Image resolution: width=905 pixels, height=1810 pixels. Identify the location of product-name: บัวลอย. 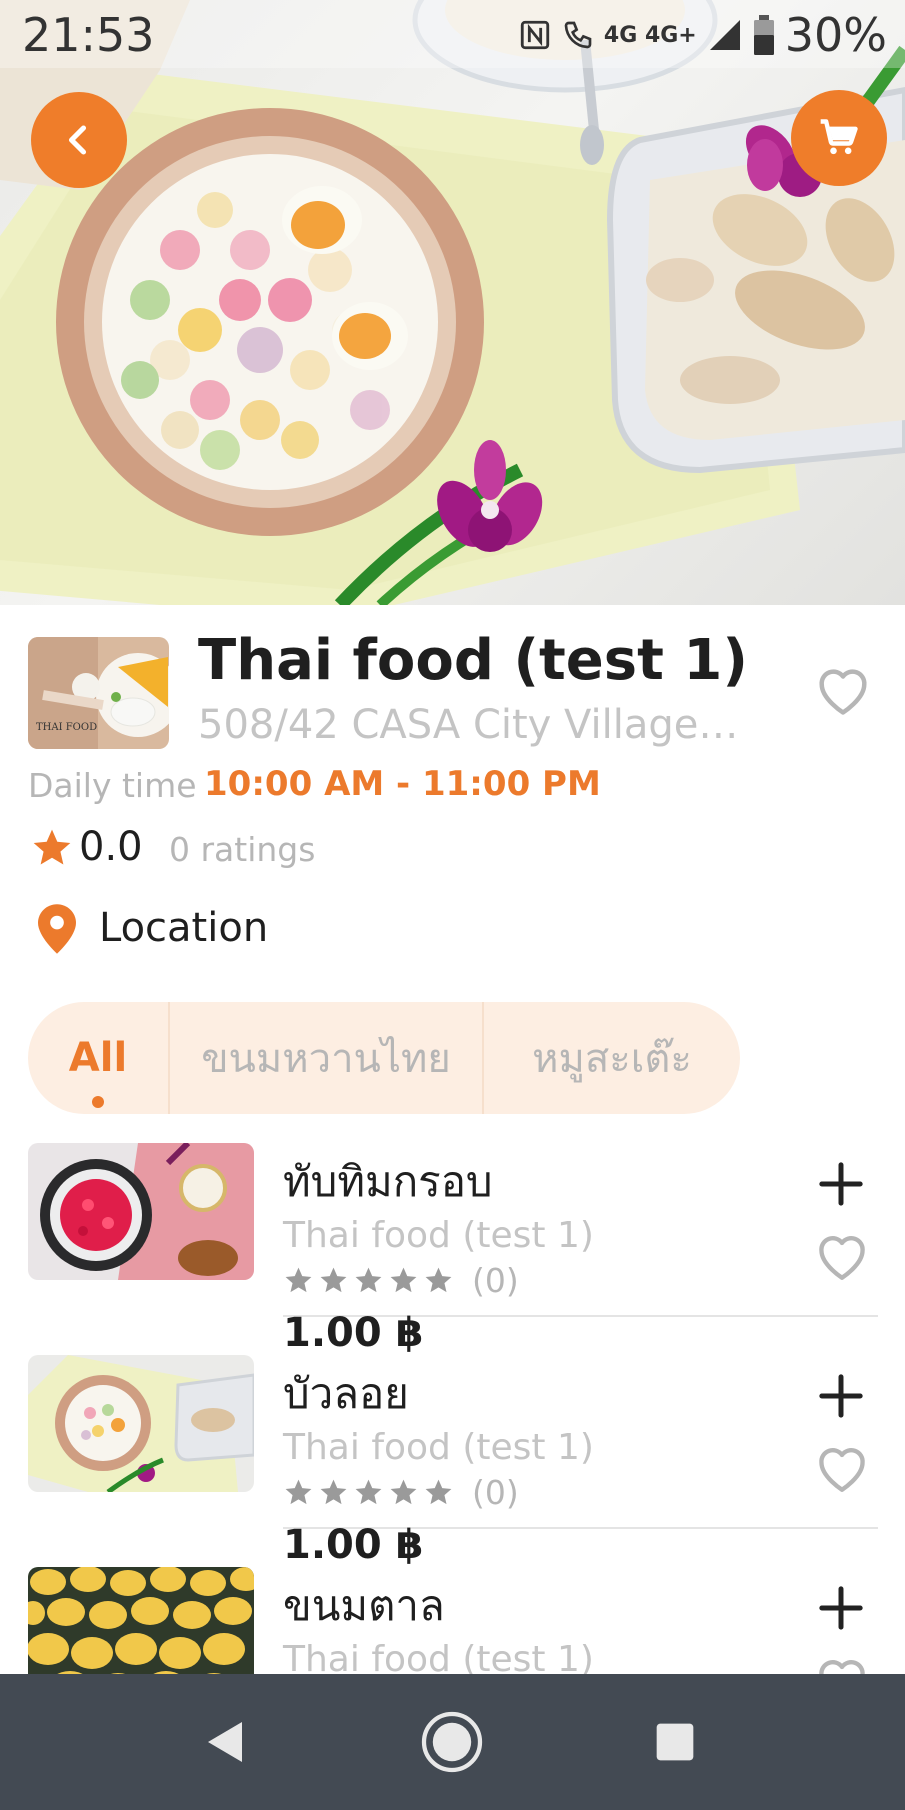
(346, 1393).